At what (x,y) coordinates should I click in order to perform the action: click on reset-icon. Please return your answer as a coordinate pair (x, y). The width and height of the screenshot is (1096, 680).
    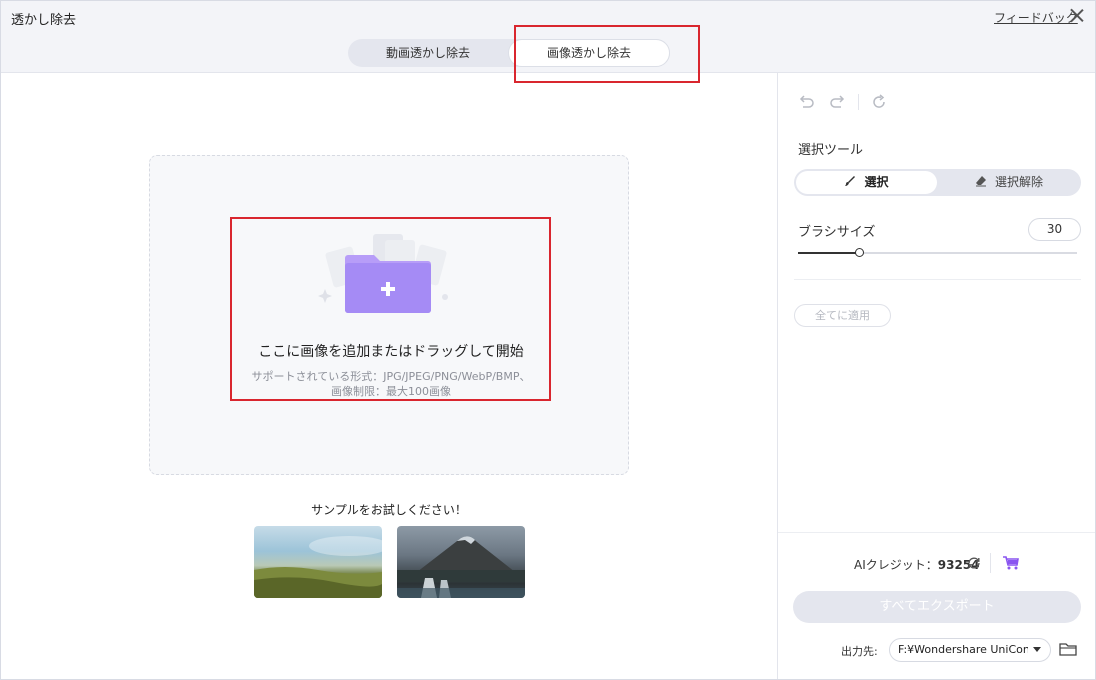
    Looking at the image, I should click on (879, 102).